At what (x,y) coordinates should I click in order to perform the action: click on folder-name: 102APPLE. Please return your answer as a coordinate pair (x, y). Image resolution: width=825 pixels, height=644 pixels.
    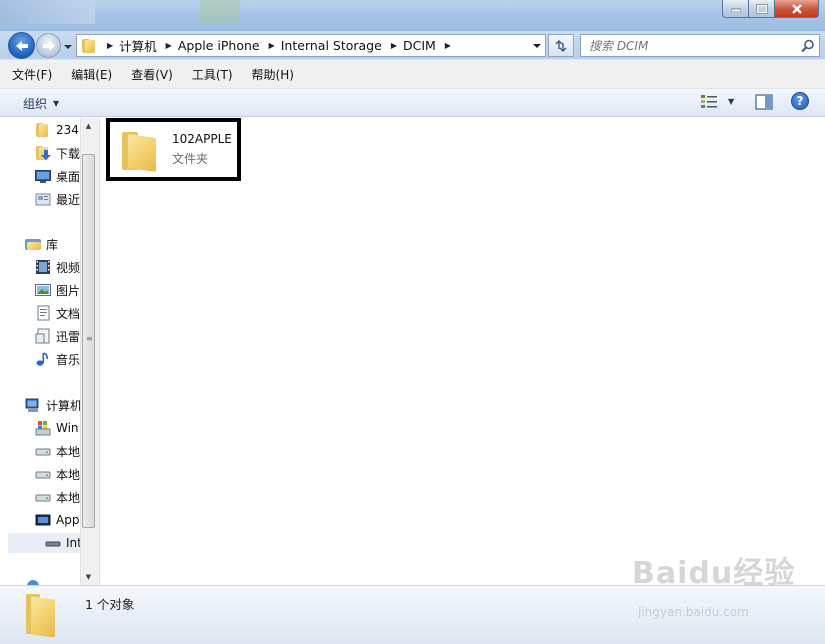
    Looking at the image, I should click on (202, 139).